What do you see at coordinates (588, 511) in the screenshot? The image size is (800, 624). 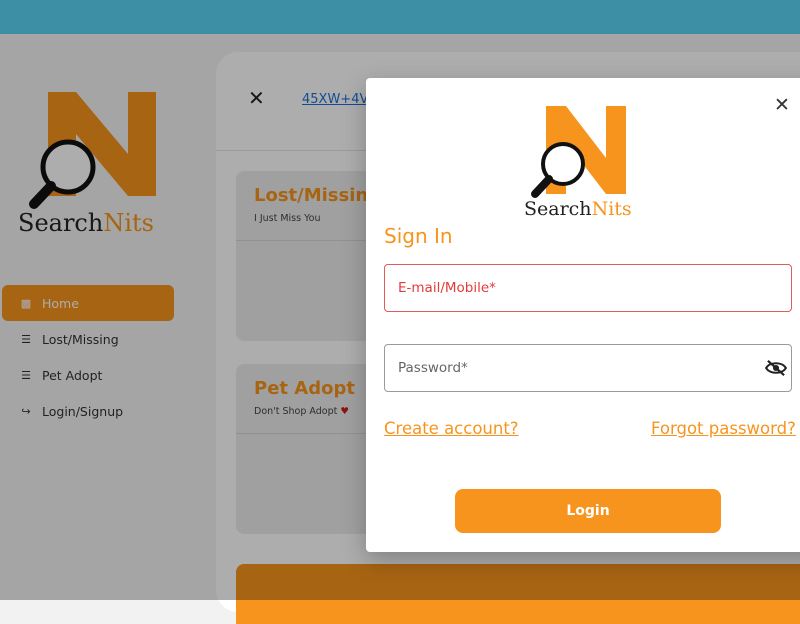 I see `login-button: Login` at bounding box center [588, 511].